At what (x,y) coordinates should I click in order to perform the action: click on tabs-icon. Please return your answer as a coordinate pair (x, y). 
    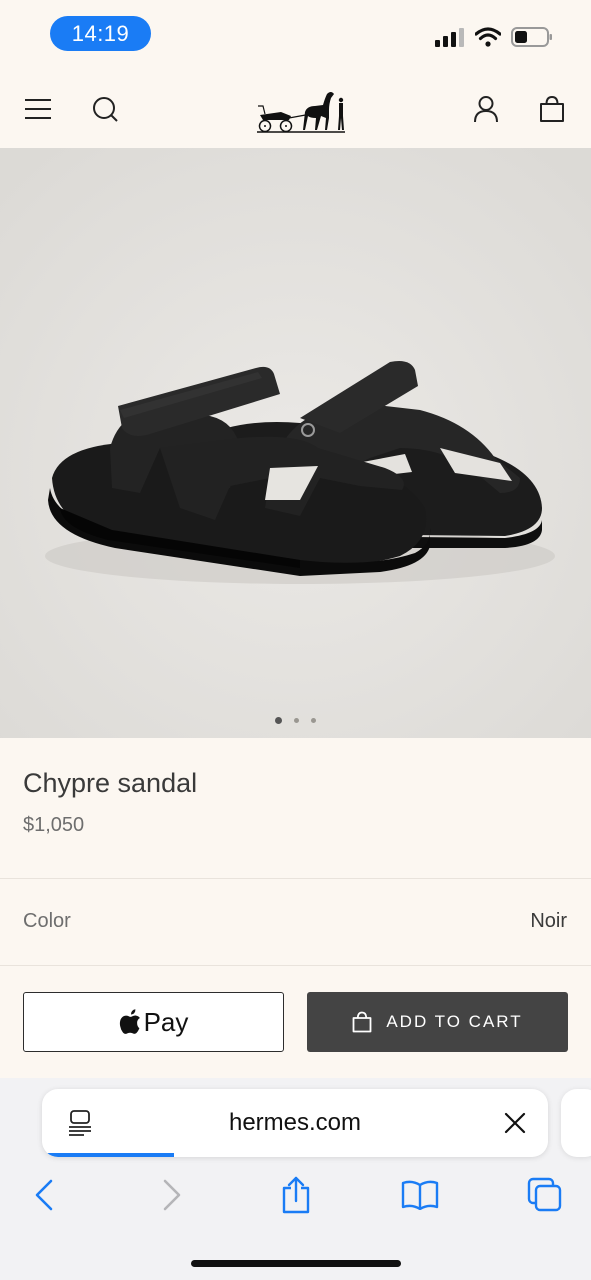
    Looking at the image, I should click on (544, 1194).